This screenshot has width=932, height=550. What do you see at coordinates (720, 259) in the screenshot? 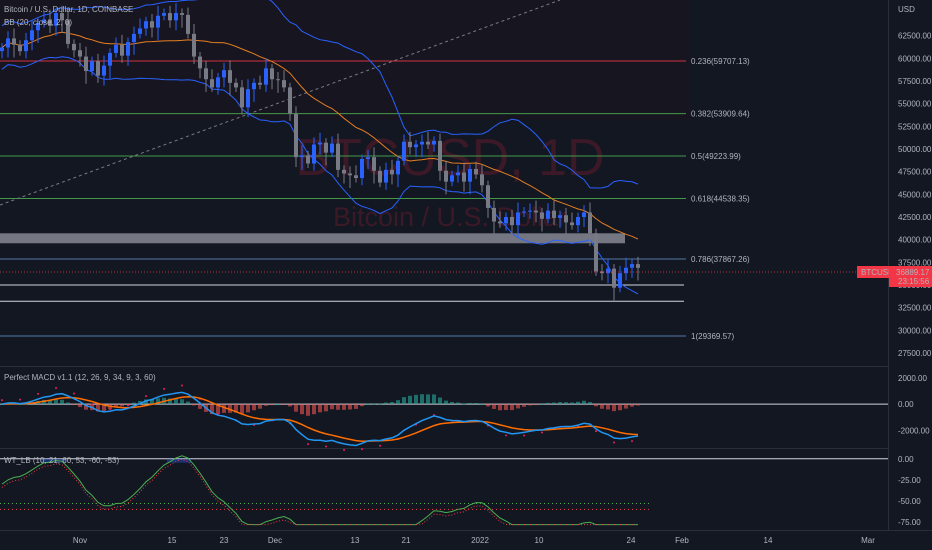
I see `fib-level-label: 0.786(37867.26)` at bounding box center [720, 259].